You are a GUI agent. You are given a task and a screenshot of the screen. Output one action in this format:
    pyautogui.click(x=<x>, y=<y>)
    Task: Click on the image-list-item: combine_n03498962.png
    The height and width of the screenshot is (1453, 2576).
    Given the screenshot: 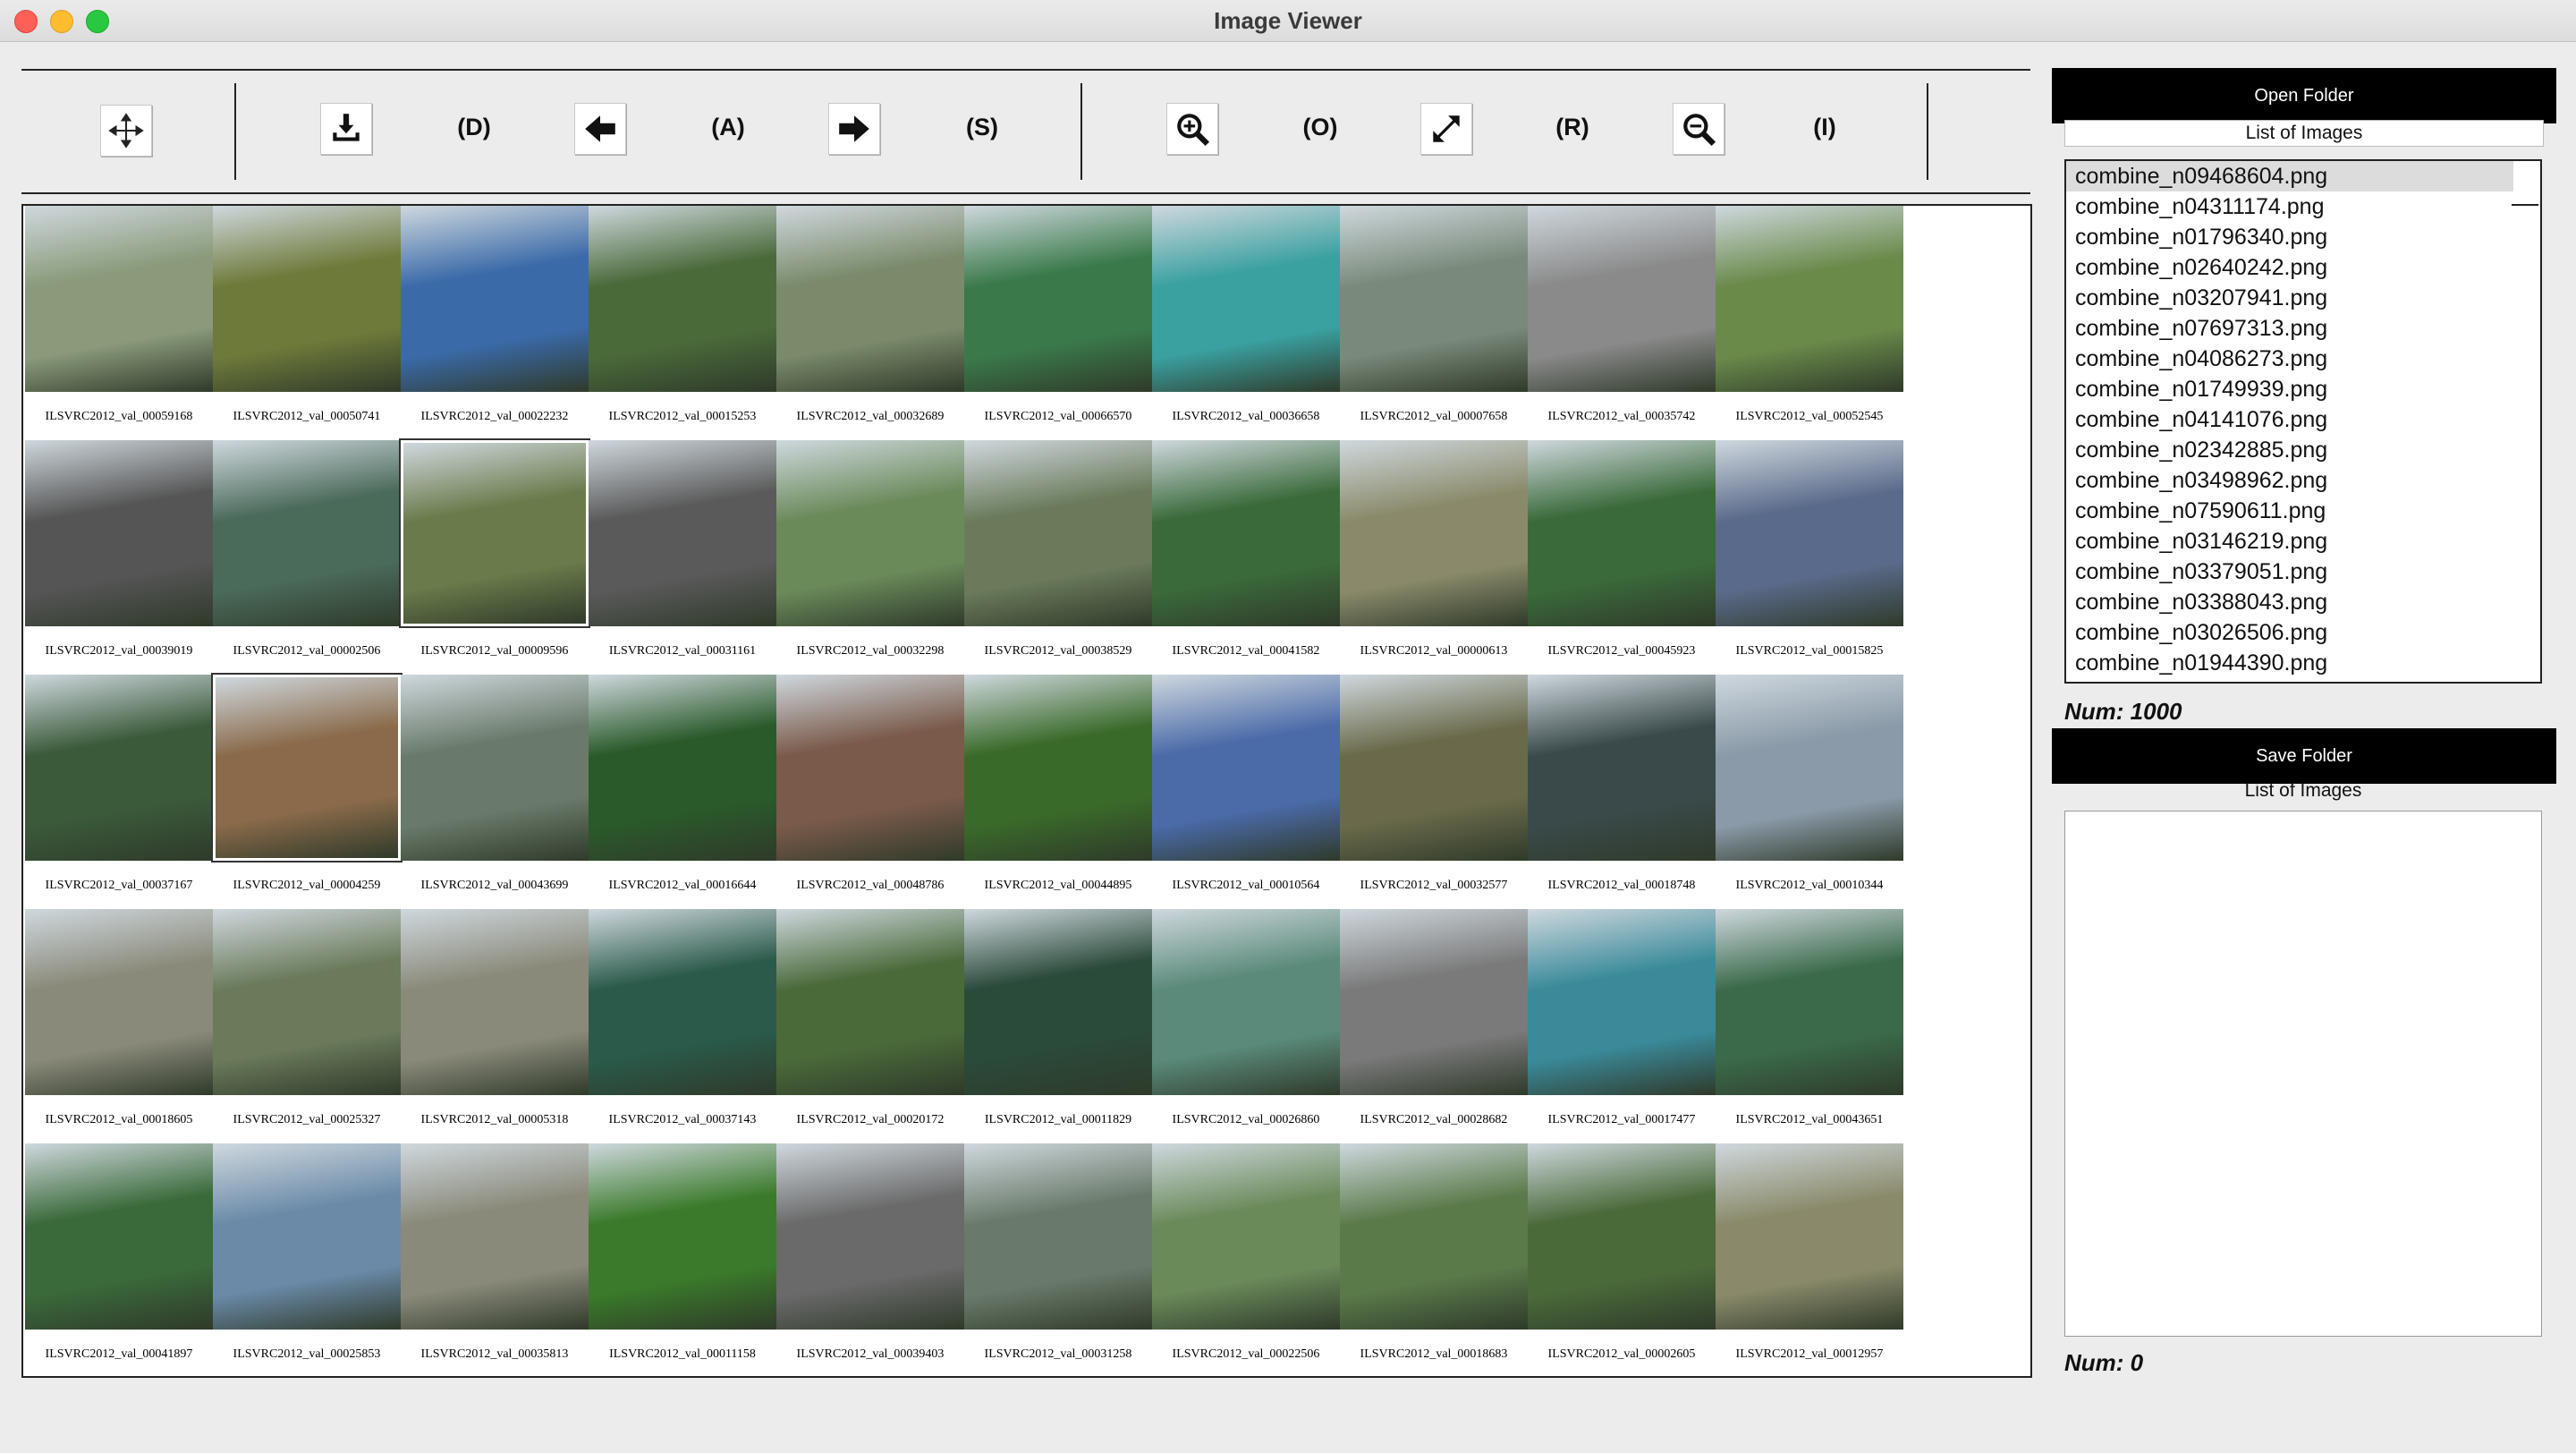 What is the action you would take?
    pyautogui.click(x=2289, y=480)
    